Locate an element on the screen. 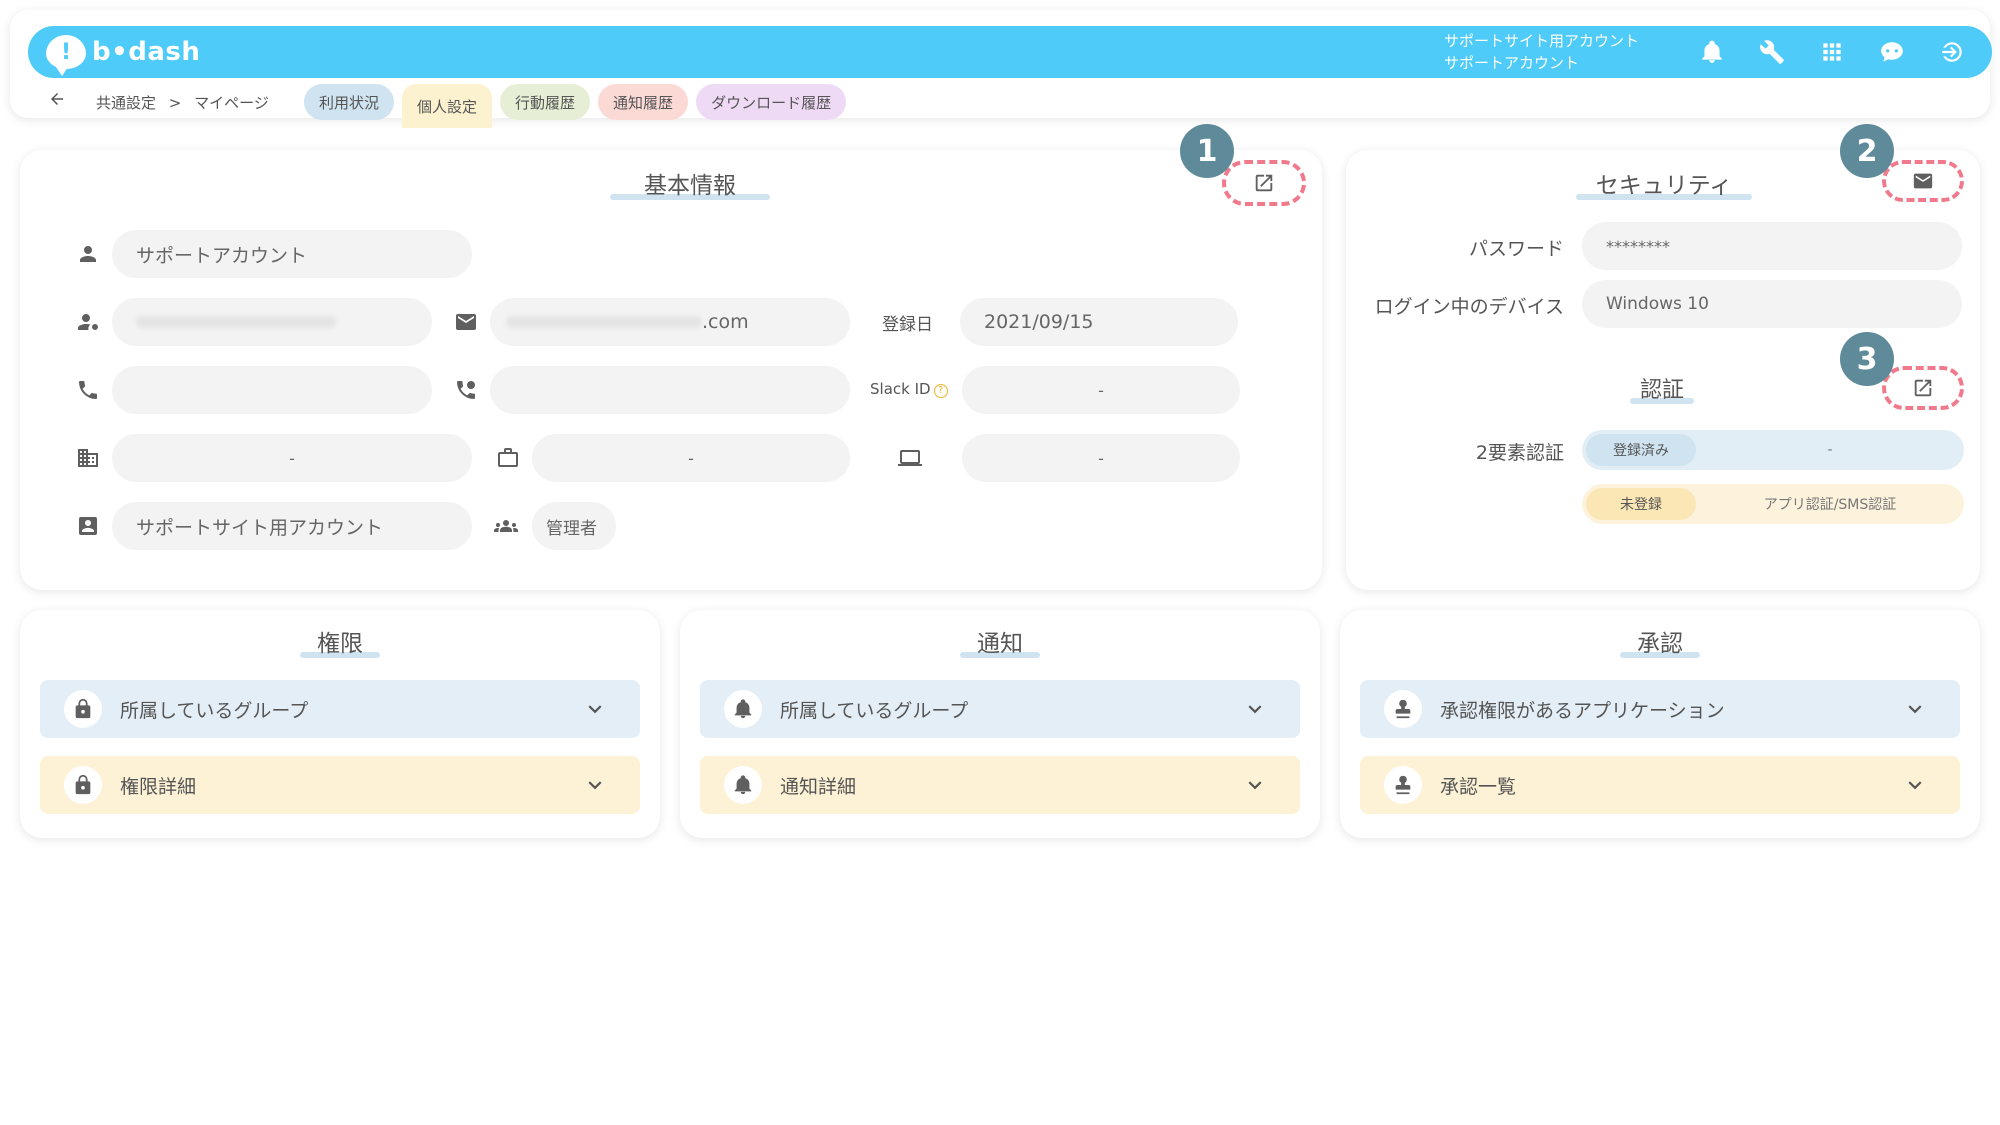 This screenshot has height=1125, width=2000. tab-notification-history: 通知履歴 is located at coordinates (643, 102).